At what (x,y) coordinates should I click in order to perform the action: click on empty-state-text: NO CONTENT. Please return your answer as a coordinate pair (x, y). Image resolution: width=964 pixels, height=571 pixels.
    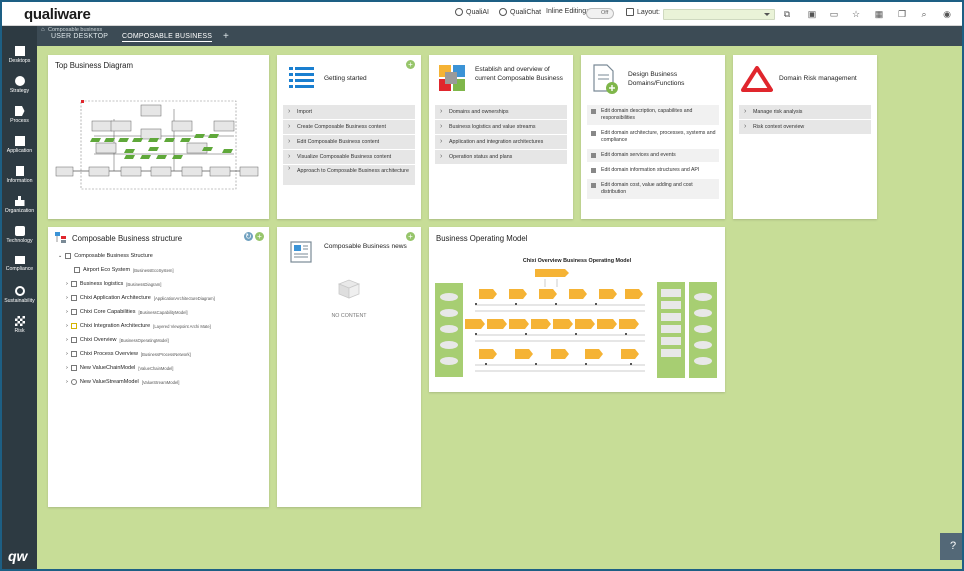
    Looking at the image, I should click on (349, 316).